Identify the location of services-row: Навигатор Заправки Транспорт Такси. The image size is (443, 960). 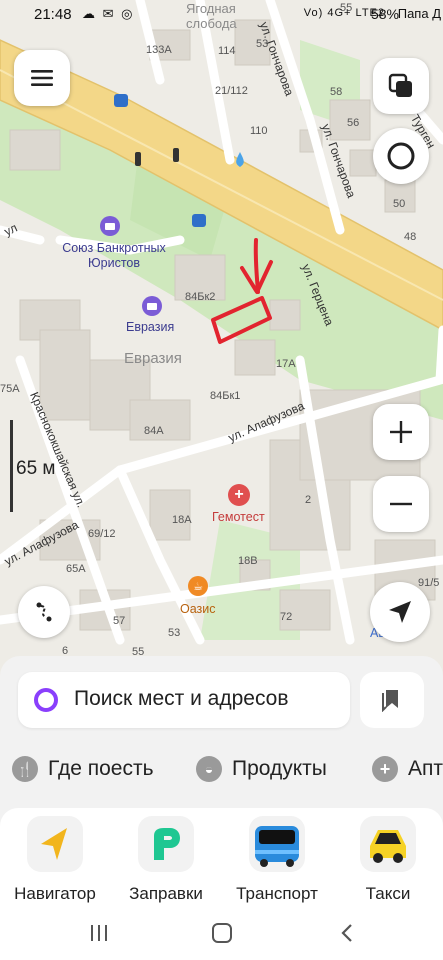
(221, 858).